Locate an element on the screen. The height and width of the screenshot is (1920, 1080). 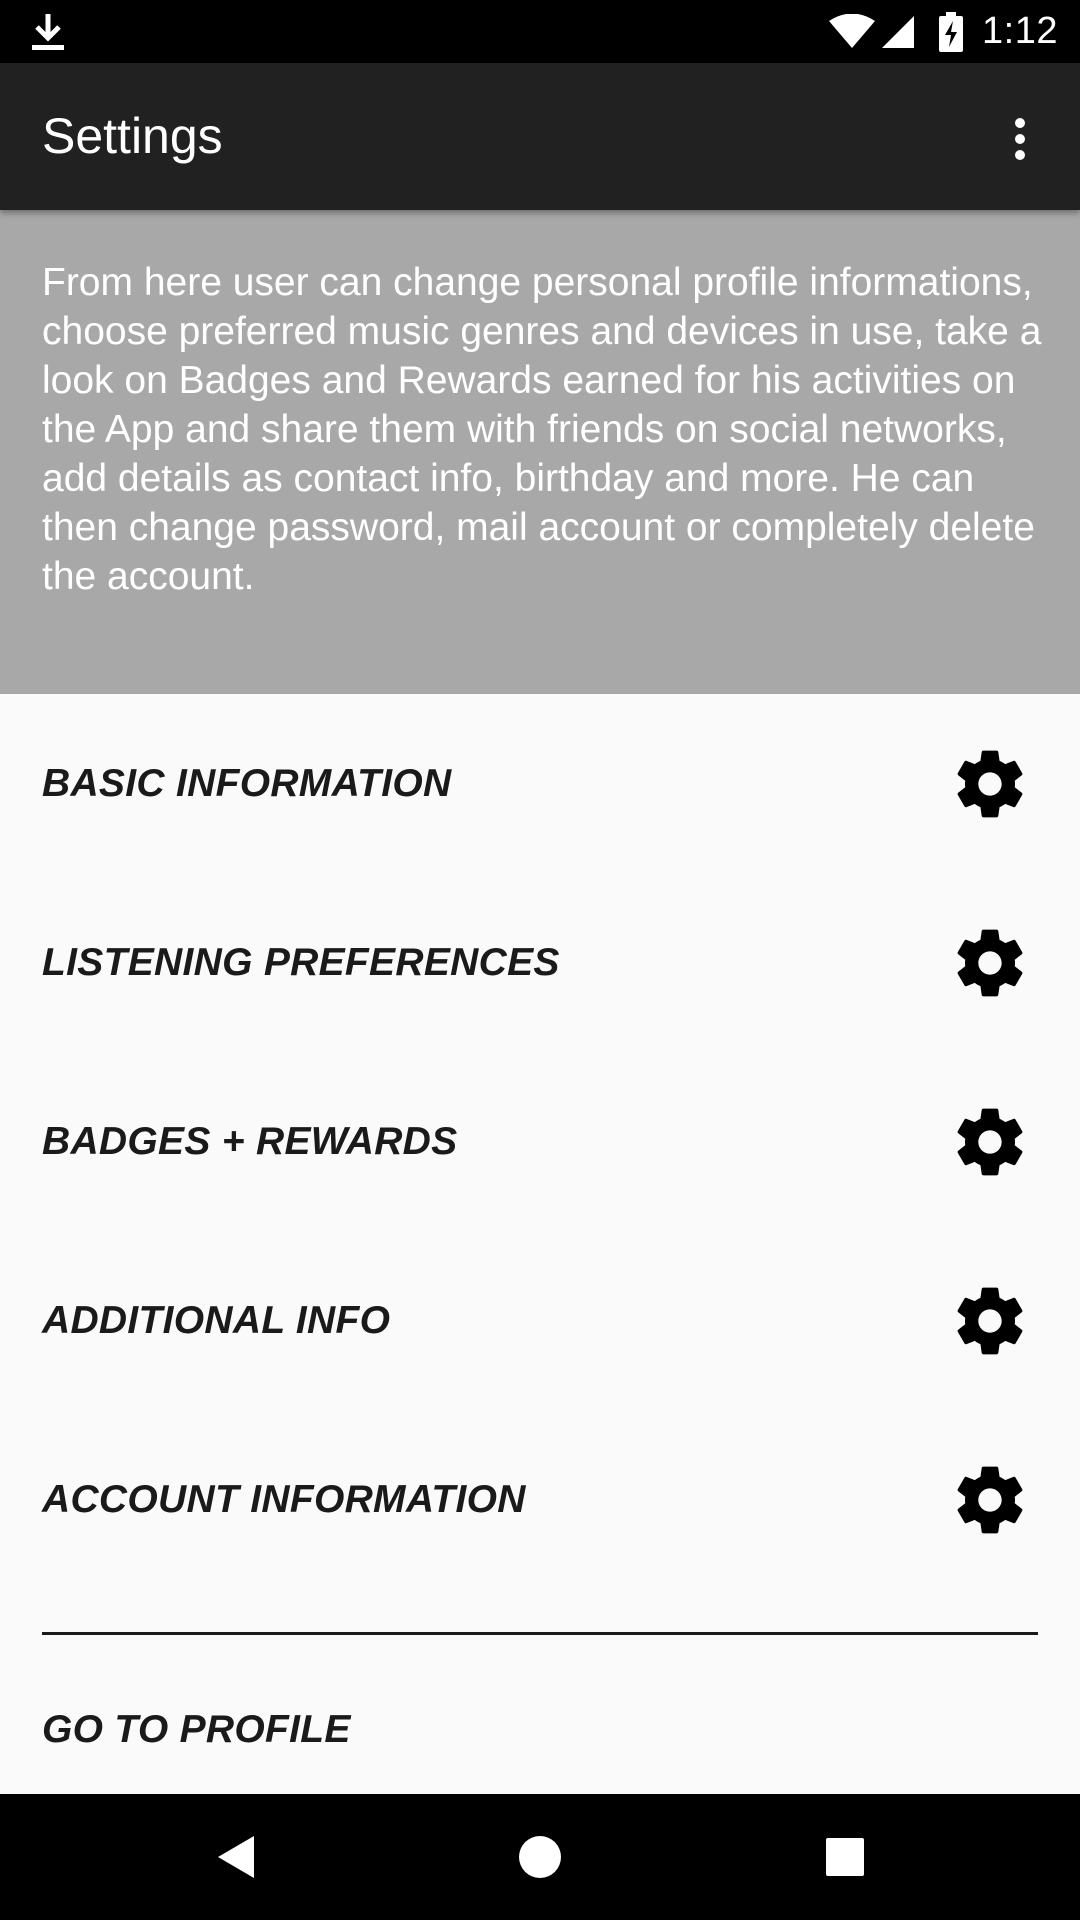
download-icon is located at coordinates (48, 32).